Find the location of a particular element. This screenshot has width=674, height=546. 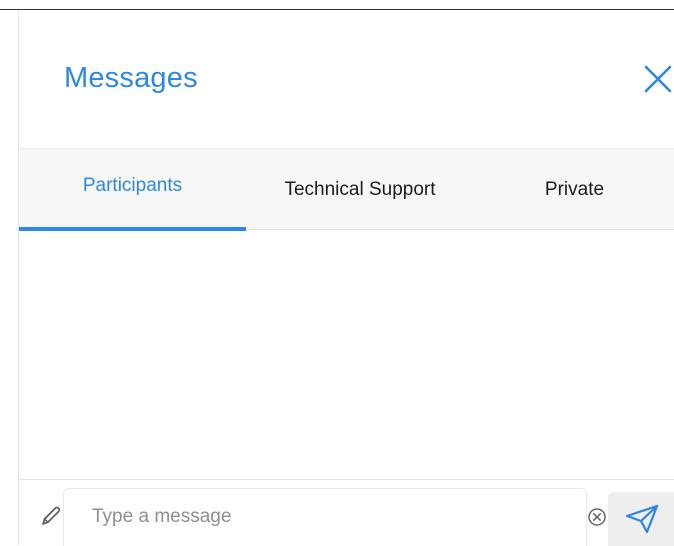

send-icon is located at coordinates (641, 519).